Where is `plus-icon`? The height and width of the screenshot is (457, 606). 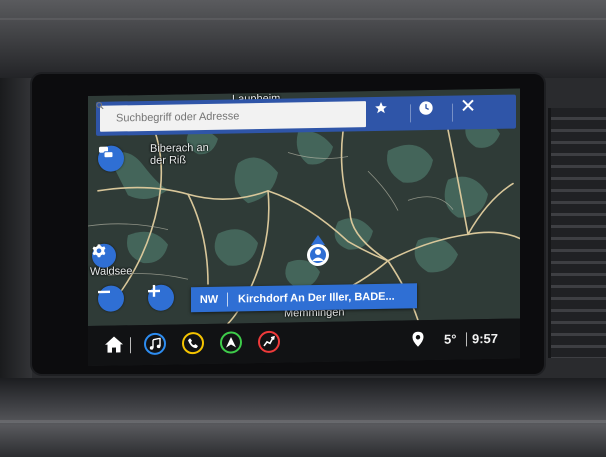
plus-icon is located at coordinates (154, 290).